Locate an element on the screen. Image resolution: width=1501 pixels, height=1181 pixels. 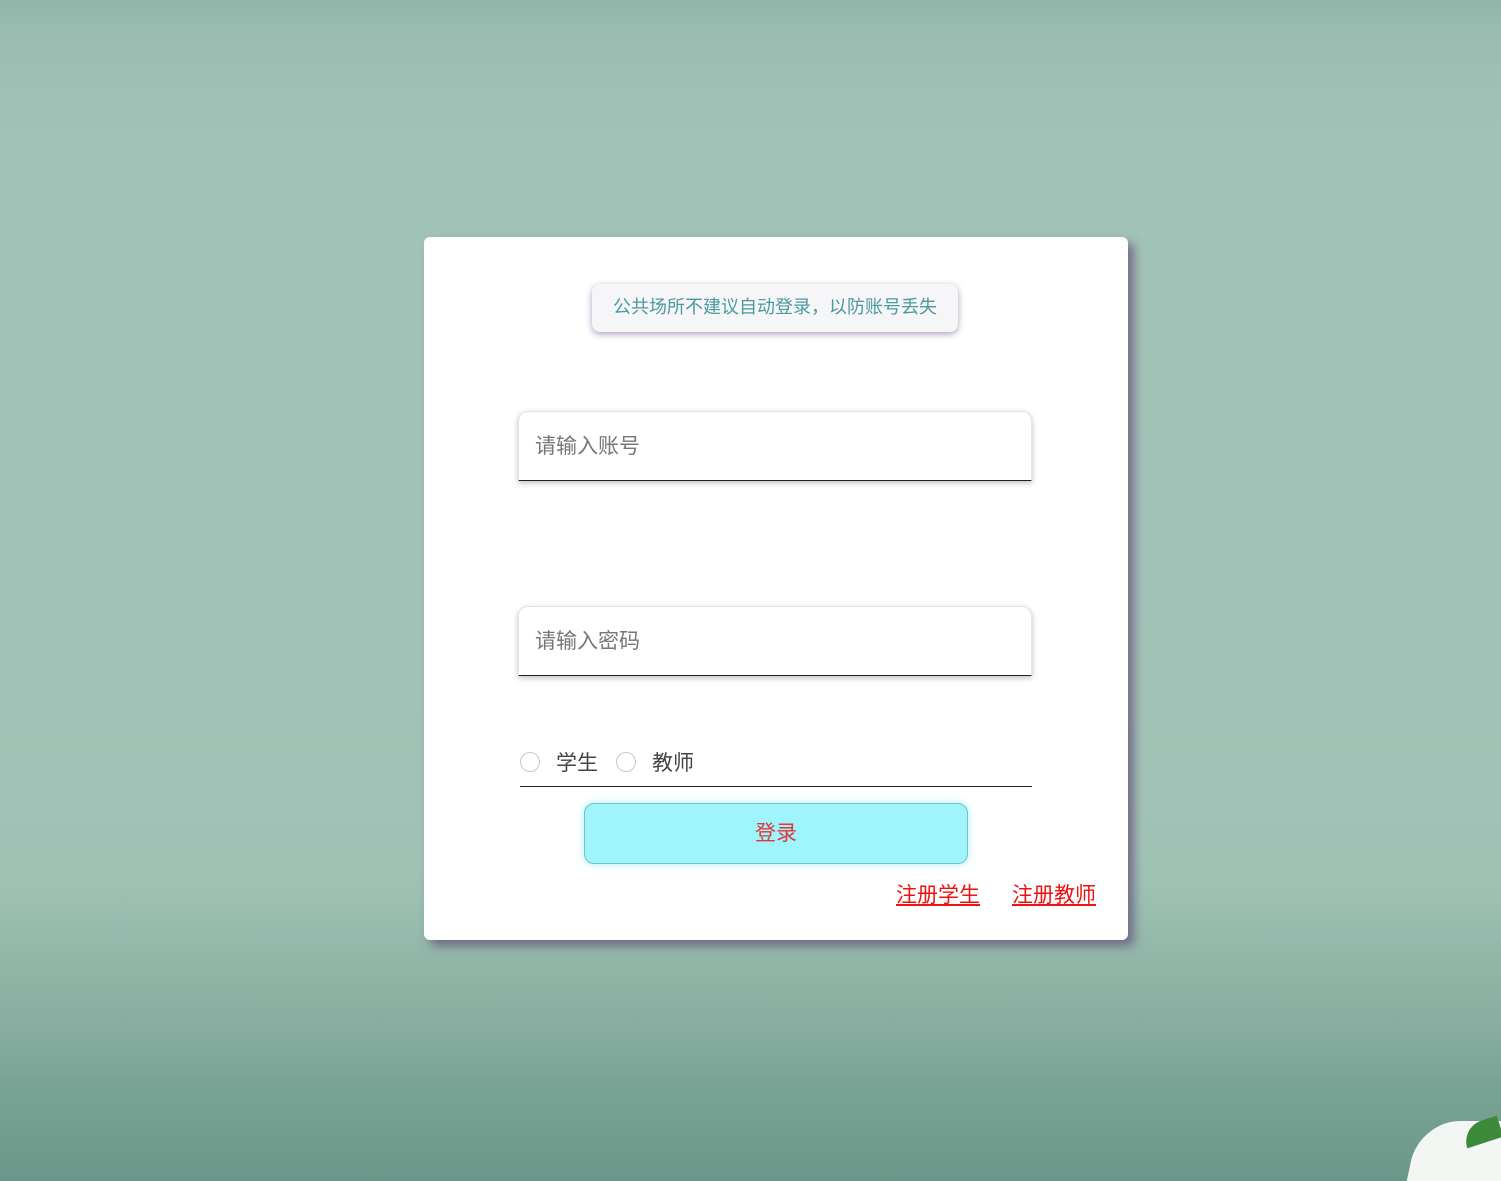
account-input is located at coordinates (775, 446).